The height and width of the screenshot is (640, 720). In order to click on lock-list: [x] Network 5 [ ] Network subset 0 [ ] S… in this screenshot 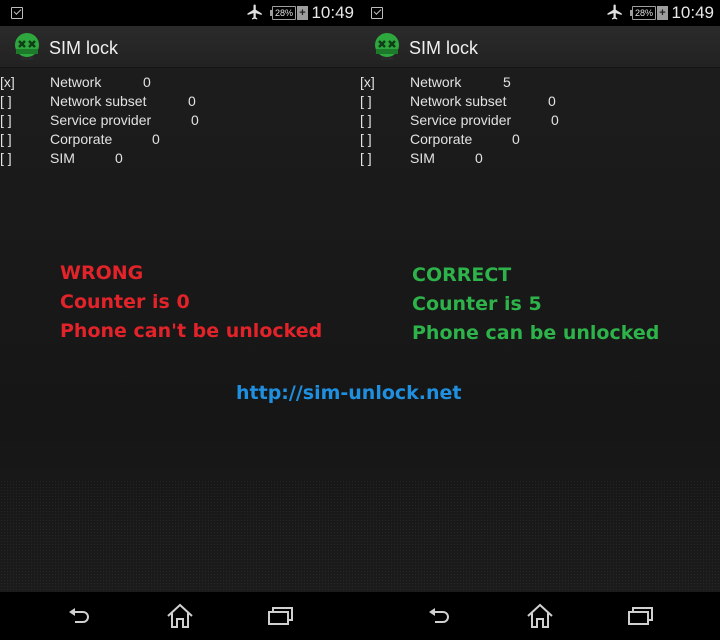, I will do `click(540, 121)`.